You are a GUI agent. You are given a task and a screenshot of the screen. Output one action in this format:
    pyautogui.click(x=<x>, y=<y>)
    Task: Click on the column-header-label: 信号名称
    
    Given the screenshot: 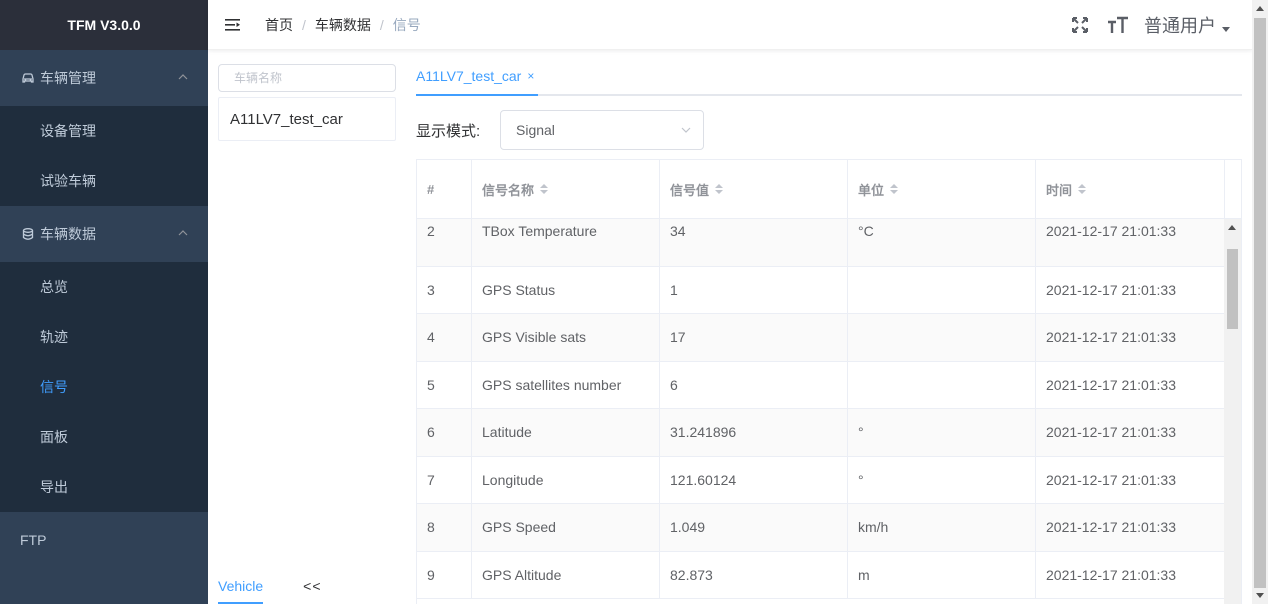 What is the action you would take?
    pyautogui.click(x=508, y=190)
    